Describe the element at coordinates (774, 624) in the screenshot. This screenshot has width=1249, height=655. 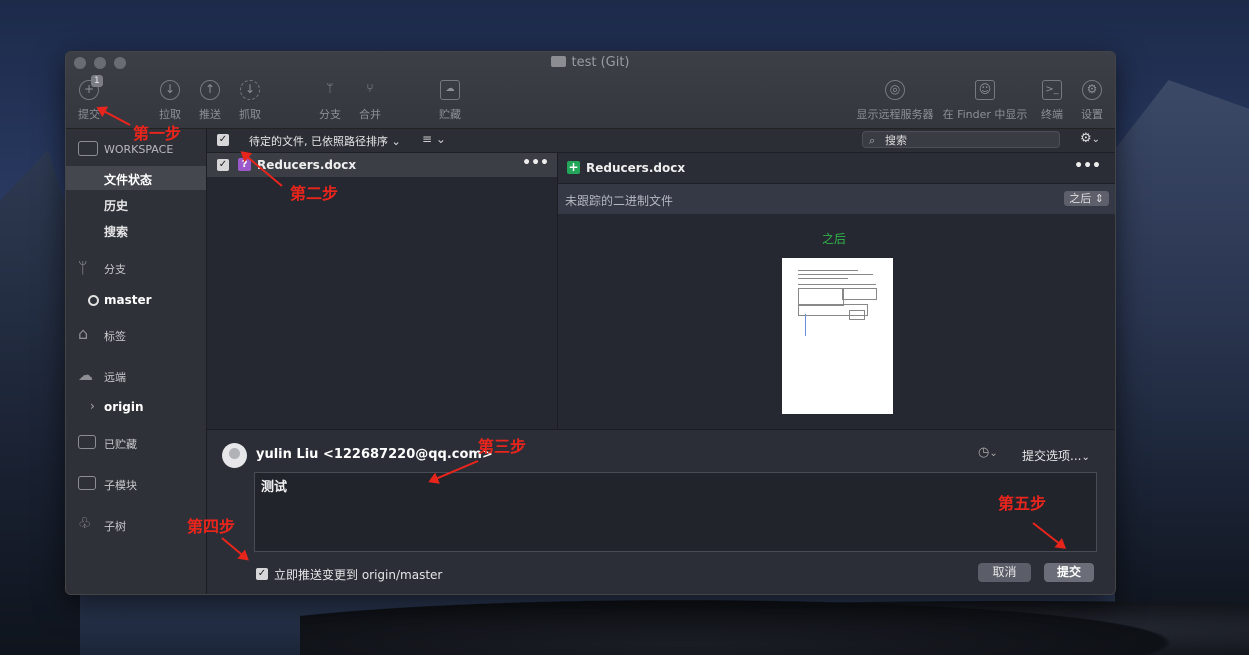
I see `desktop-rocks` at that location.